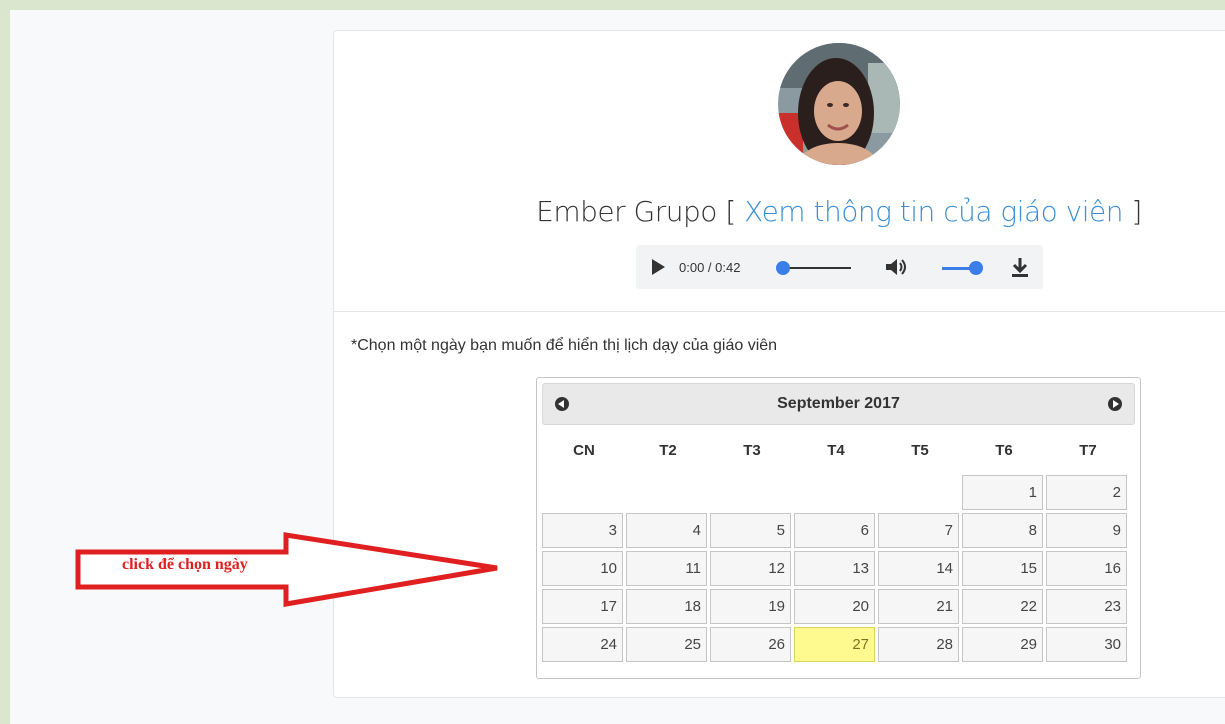  Describe the element at coordinates (626, 211) in the screenshot. I see `teacher-name: Ember Grupo` at that location.